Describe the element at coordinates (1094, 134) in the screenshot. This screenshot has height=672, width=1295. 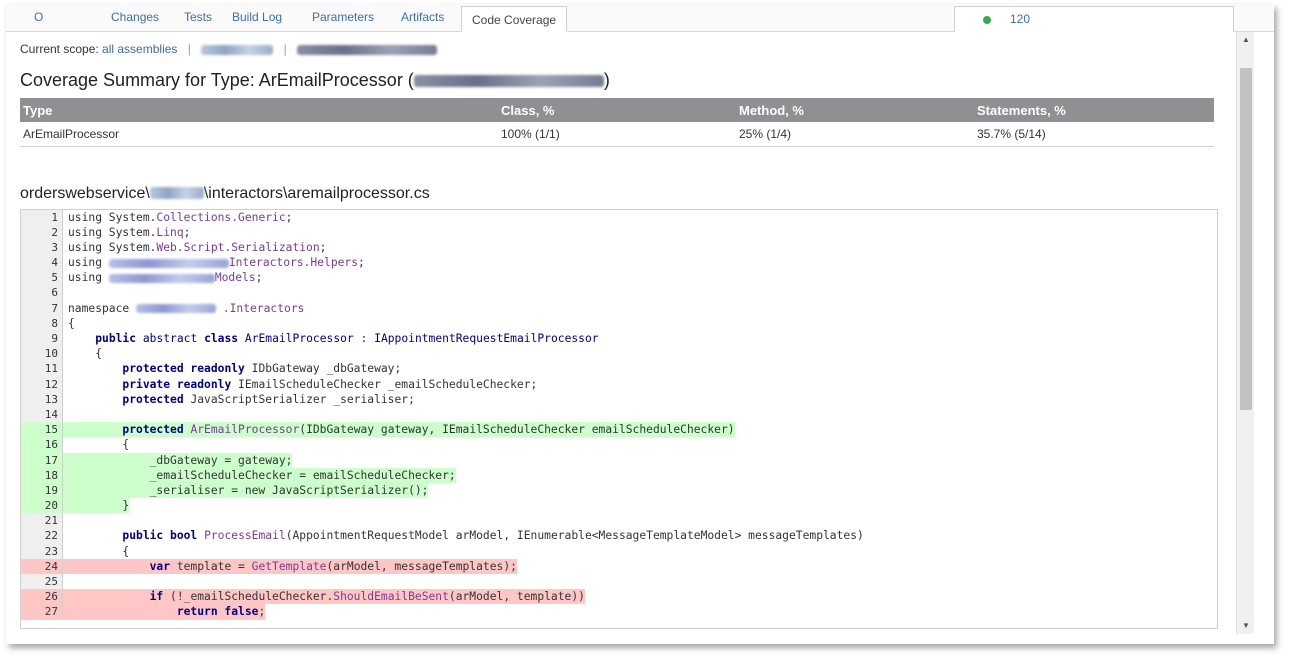
I see `cell-statements: 35.7% (5/14)` at that location.